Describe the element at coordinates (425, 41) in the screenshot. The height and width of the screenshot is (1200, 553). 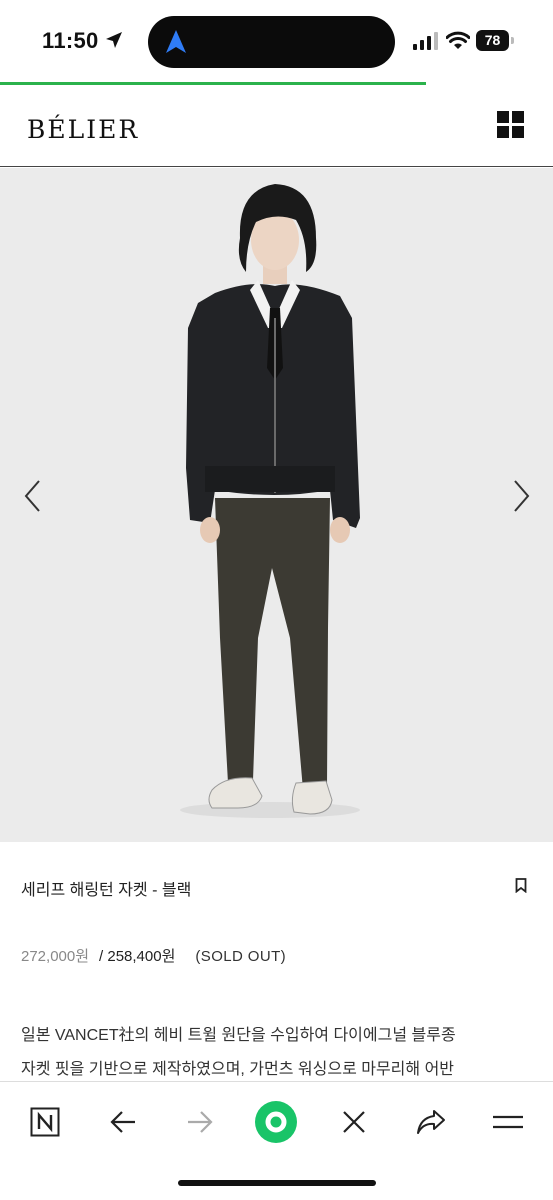
I see `cellular-signal-icon` at that location.